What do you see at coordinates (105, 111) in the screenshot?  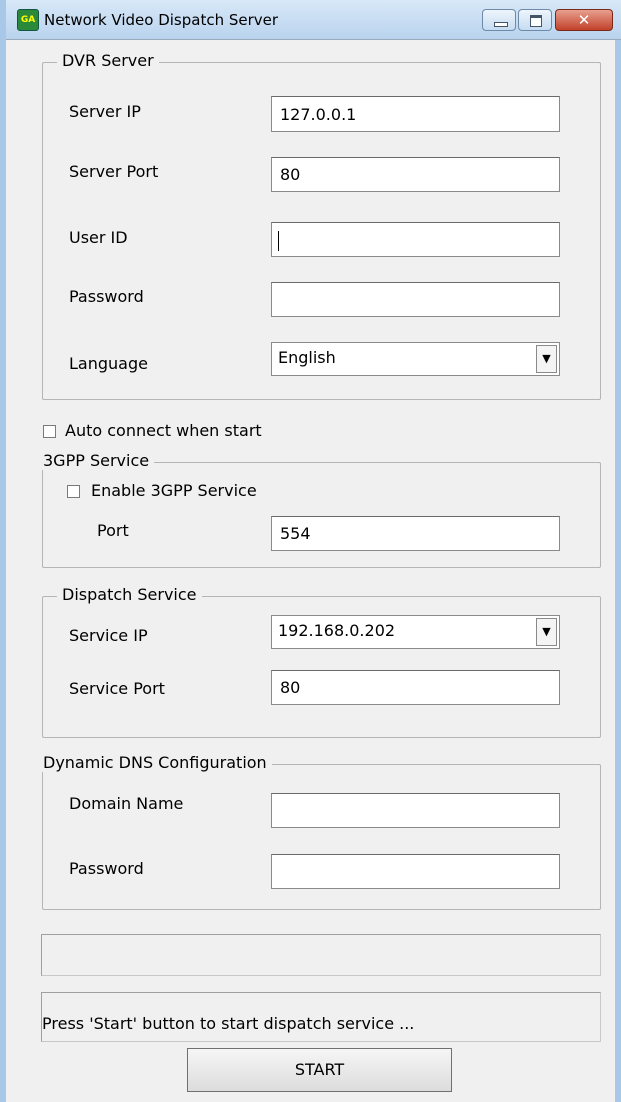 I see `server-ip-label: Server IP` at bounding box center [105, 111].